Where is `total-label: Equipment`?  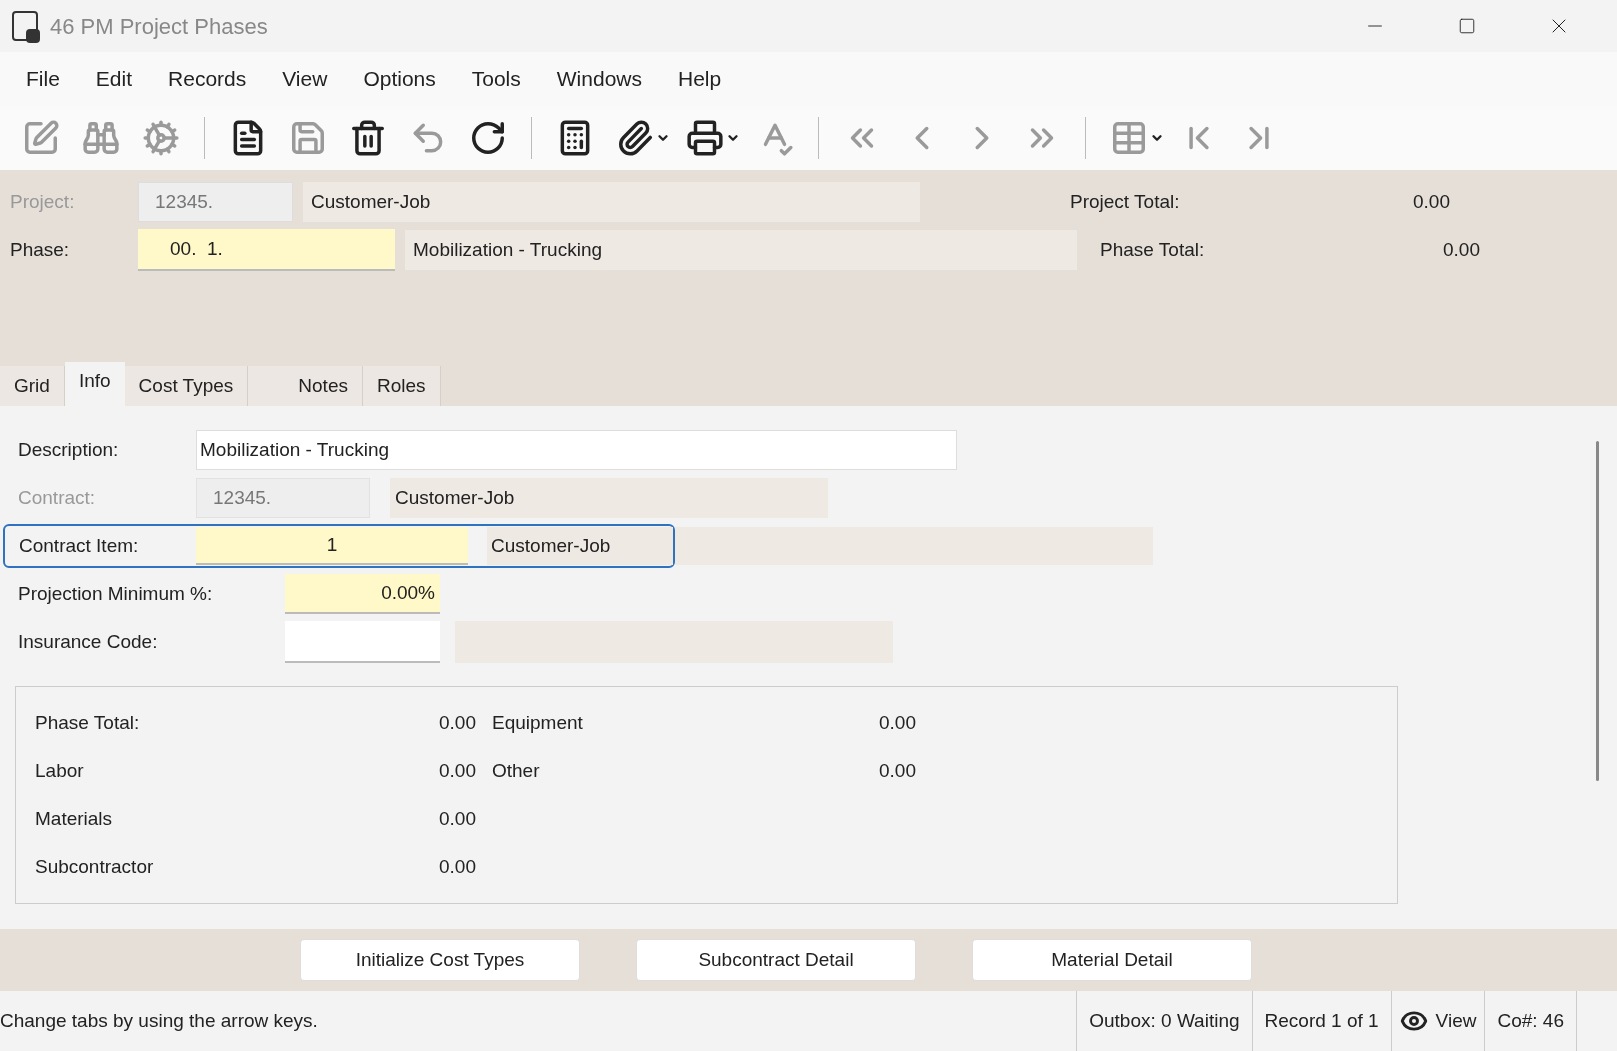
total-label: Equipment is located at coordinates (538, 722).